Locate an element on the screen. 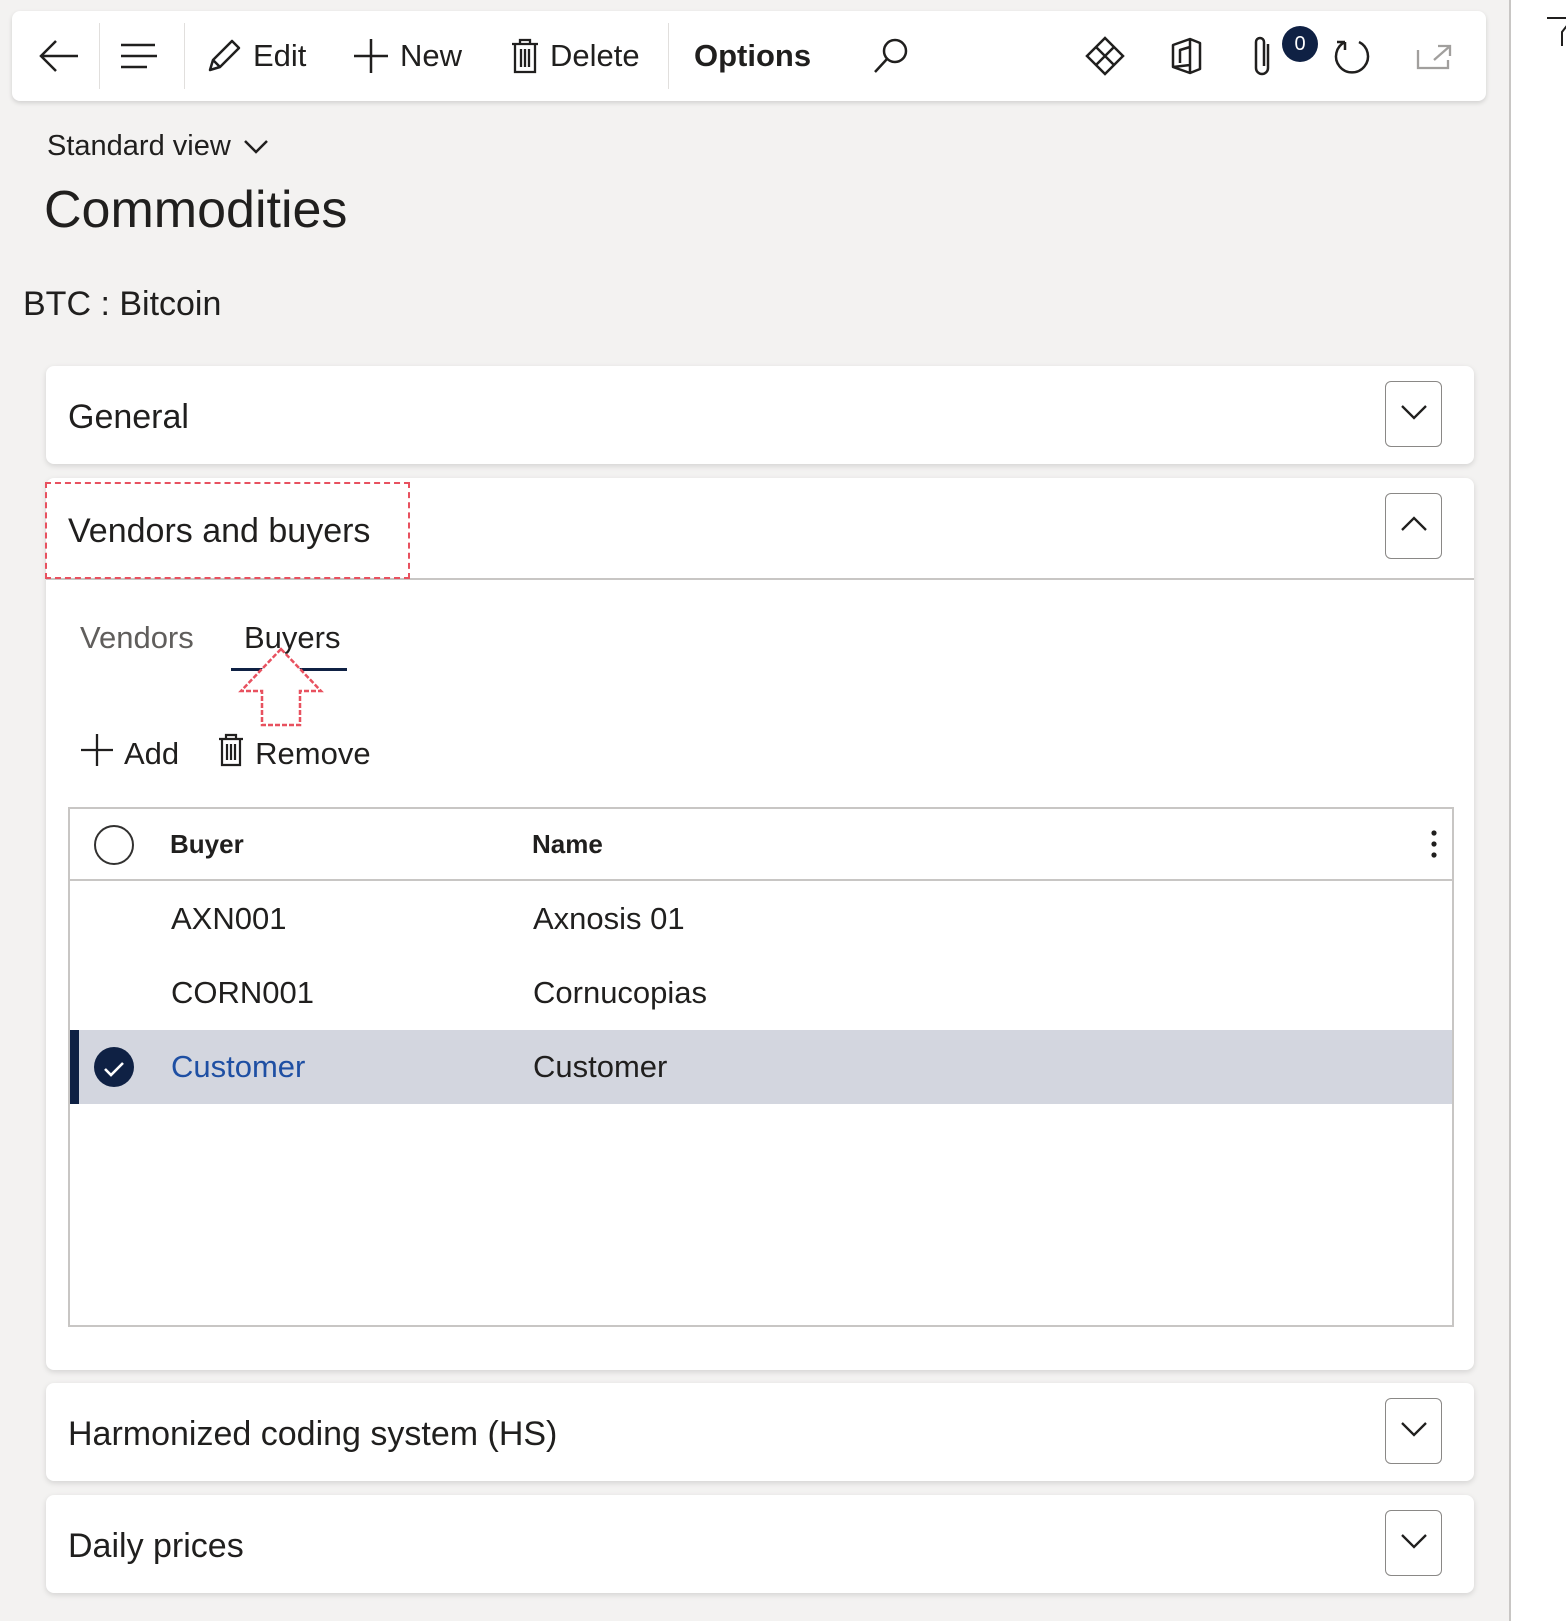 This screenshot has width=1566, height=1621. column-header-buyer: Buyer is located at coordinates (207, 844).